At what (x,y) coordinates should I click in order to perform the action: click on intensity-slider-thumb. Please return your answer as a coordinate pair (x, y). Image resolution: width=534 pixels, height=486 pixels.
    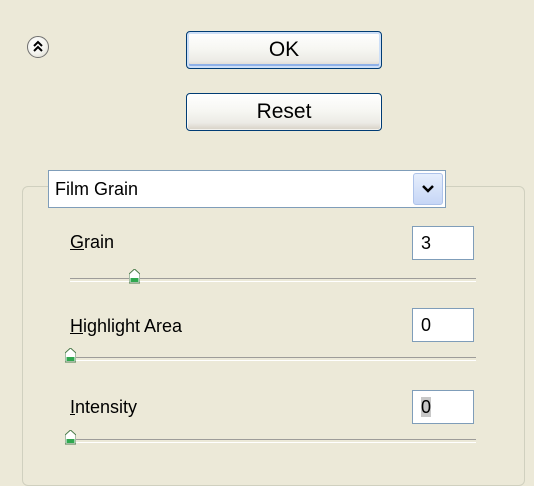
    Looking at the image, I should click on (70, 437).